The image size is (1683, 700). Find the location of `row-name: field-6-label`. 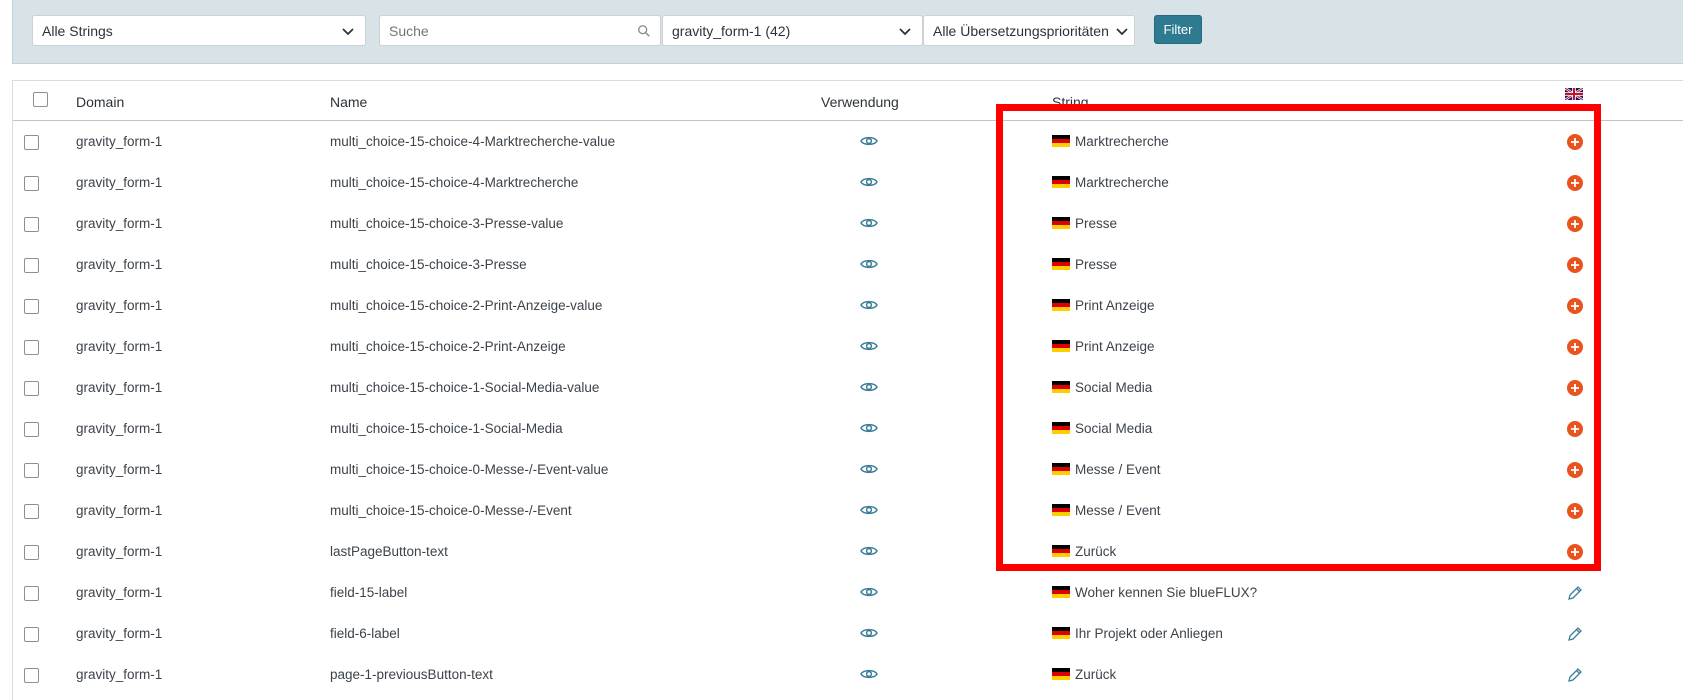

row-name: field-6-label is located at coordinates (365, 633).